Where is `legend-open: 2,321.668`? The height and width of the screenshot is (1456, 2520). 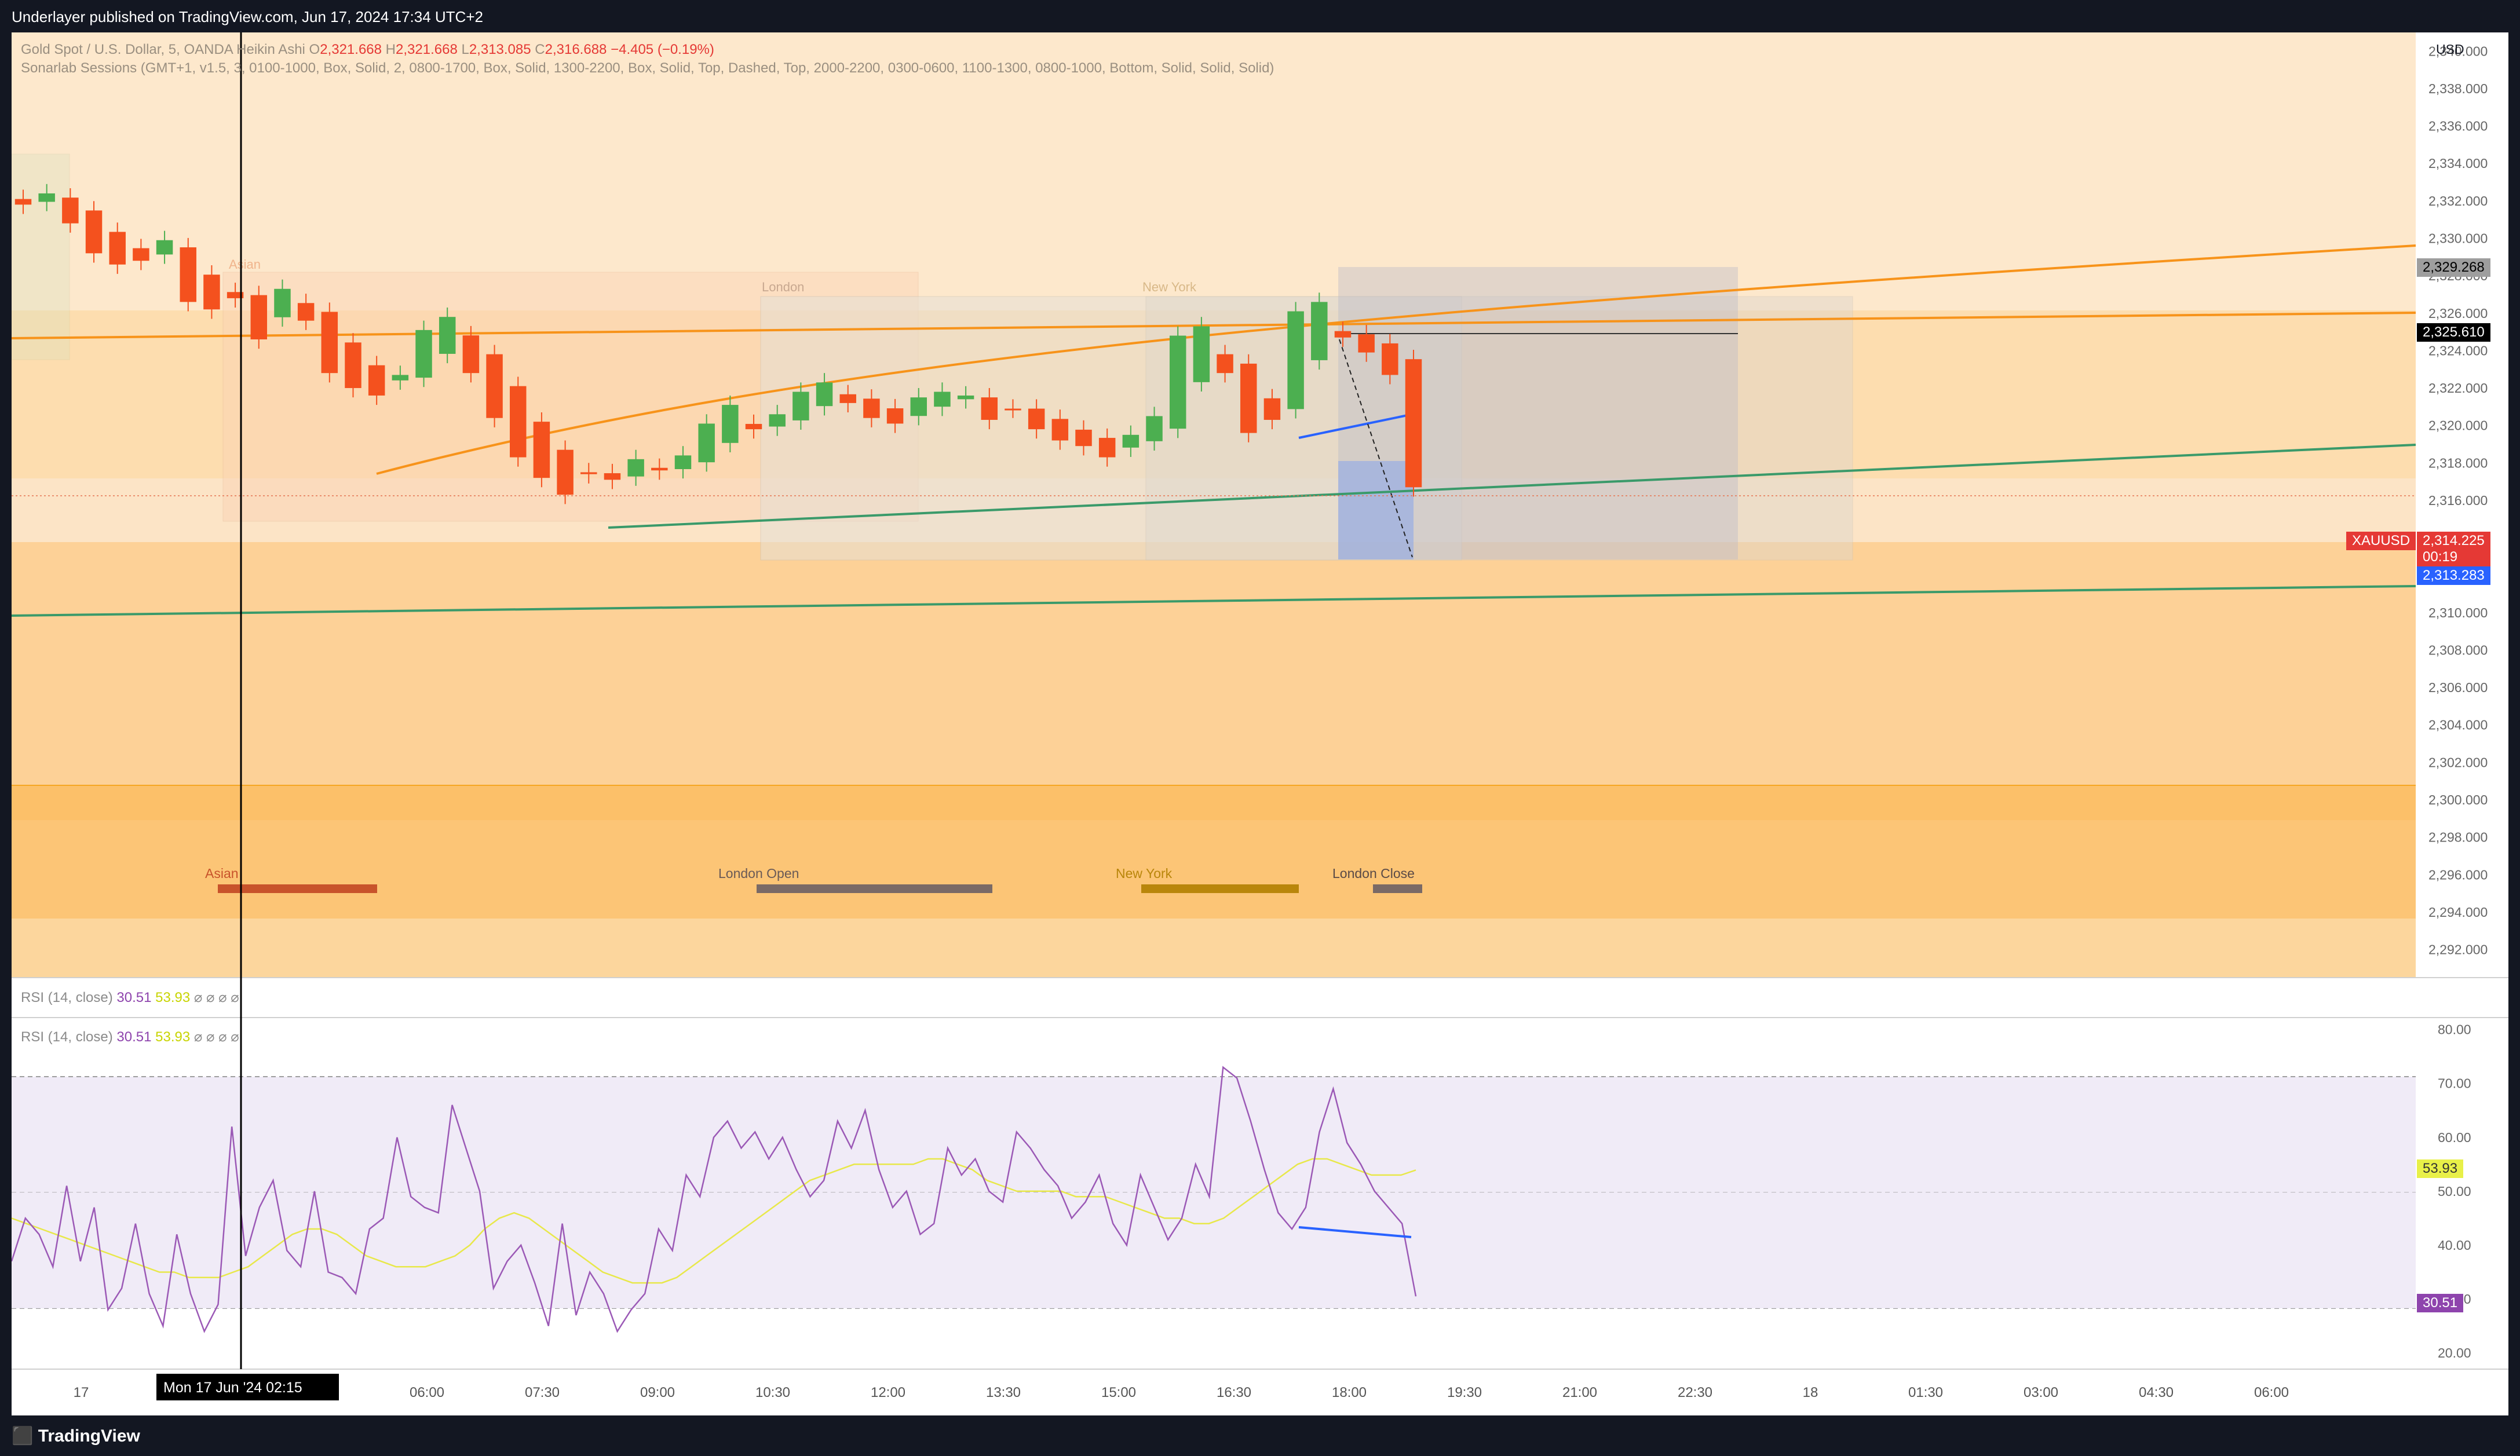
legend-open: 2,321.668 is located at coordinates (351, 50).